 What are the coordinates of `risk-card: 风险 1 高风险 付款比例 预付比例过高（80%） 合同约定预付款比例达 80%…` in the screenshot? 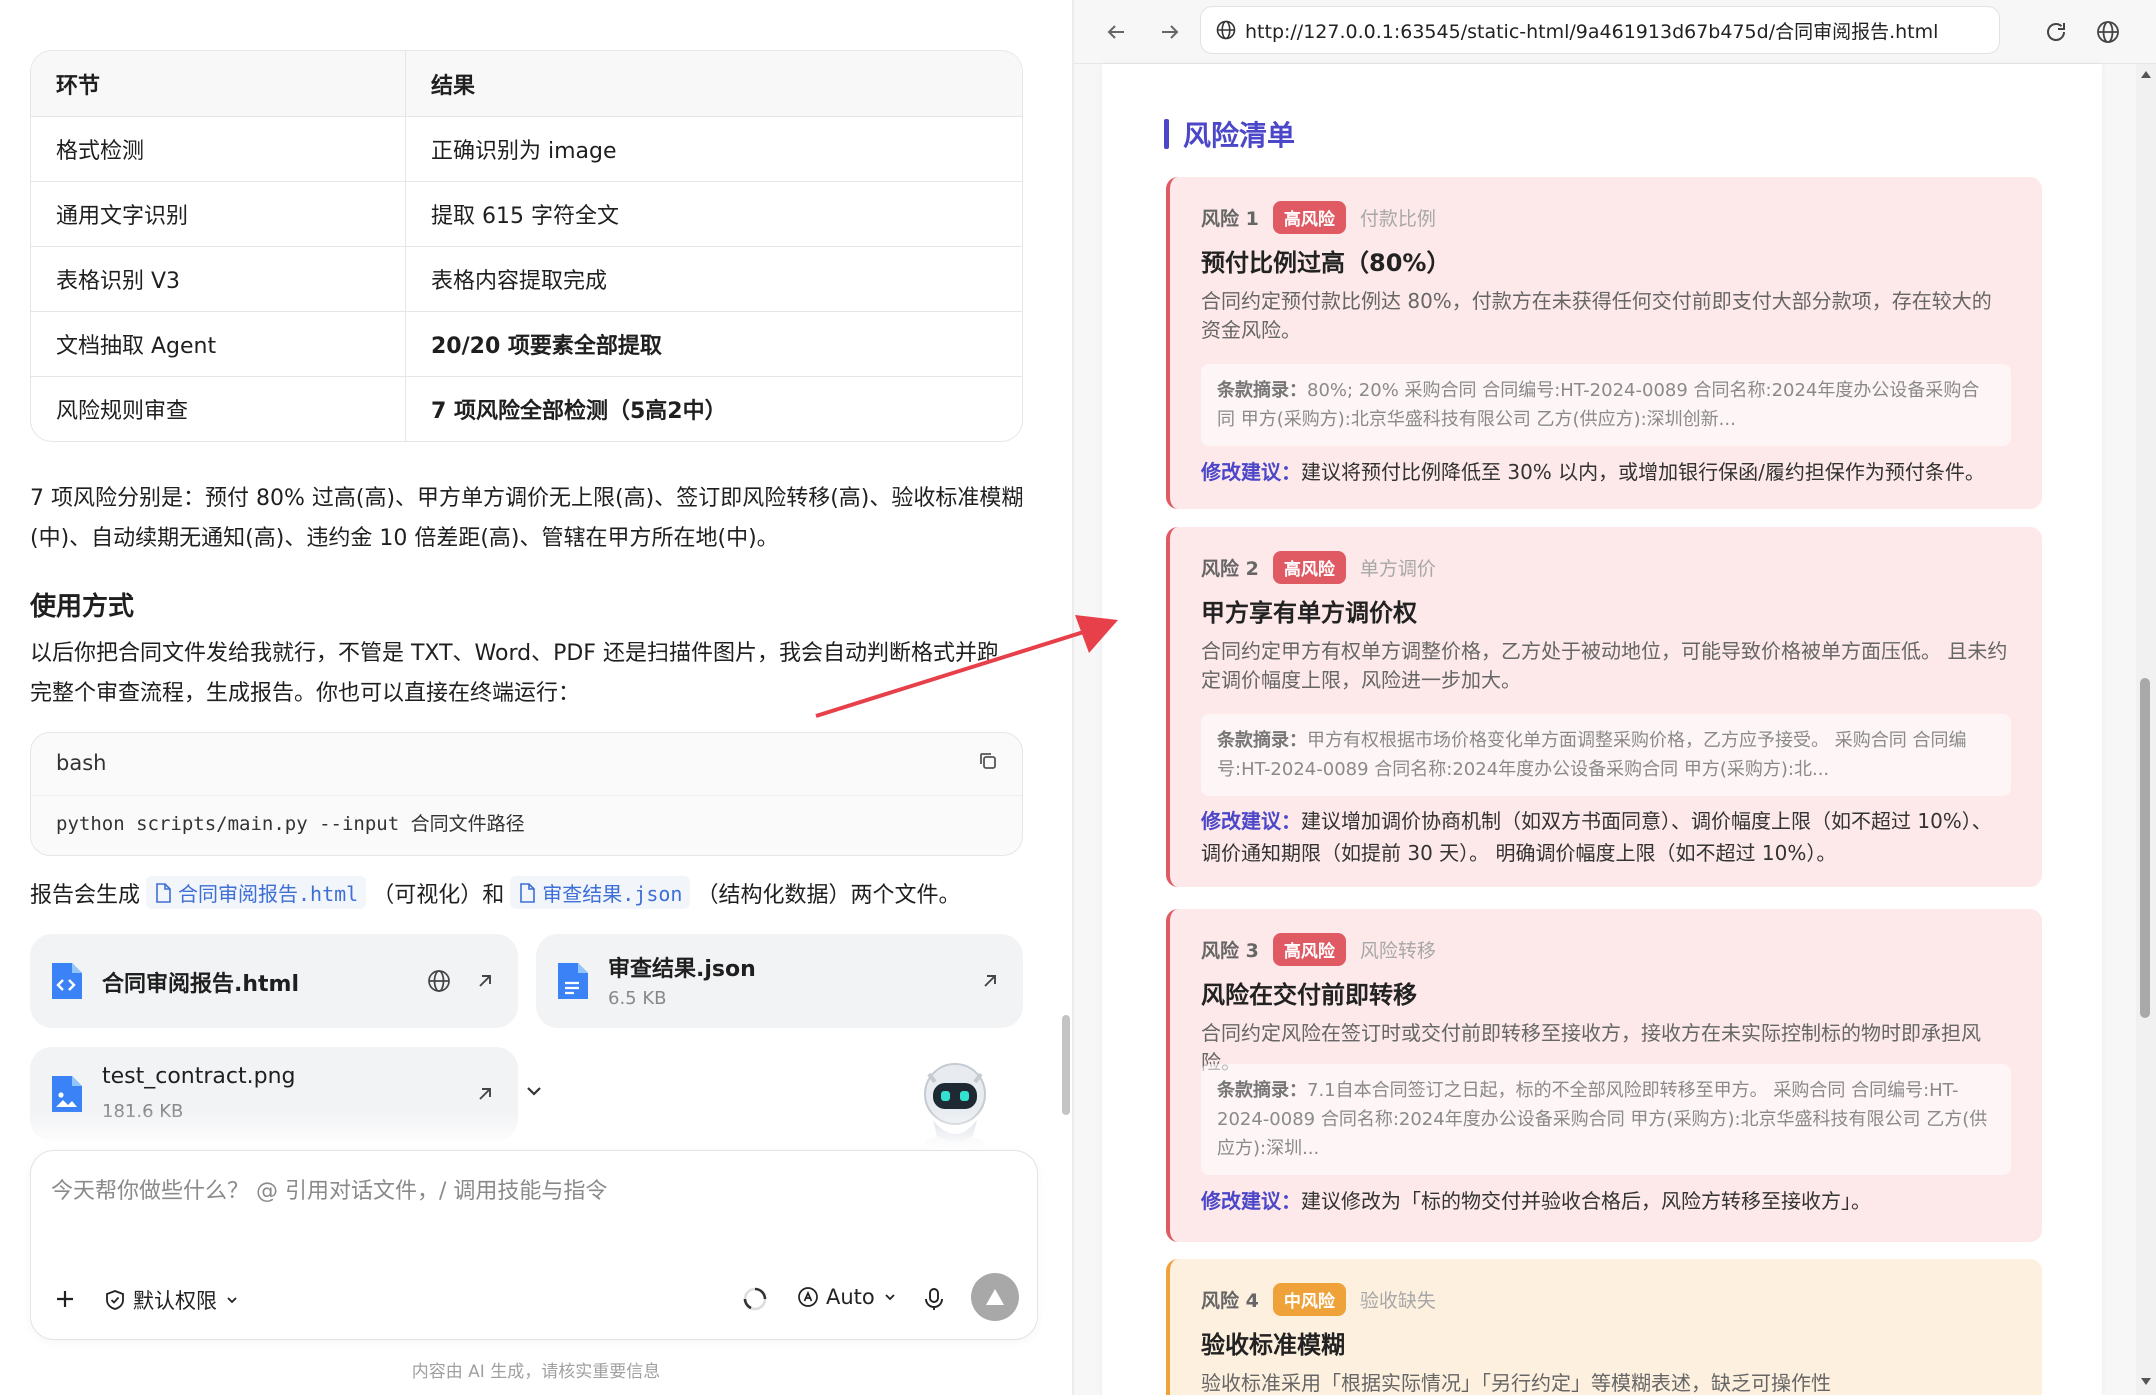 It's located at (1604, 343).